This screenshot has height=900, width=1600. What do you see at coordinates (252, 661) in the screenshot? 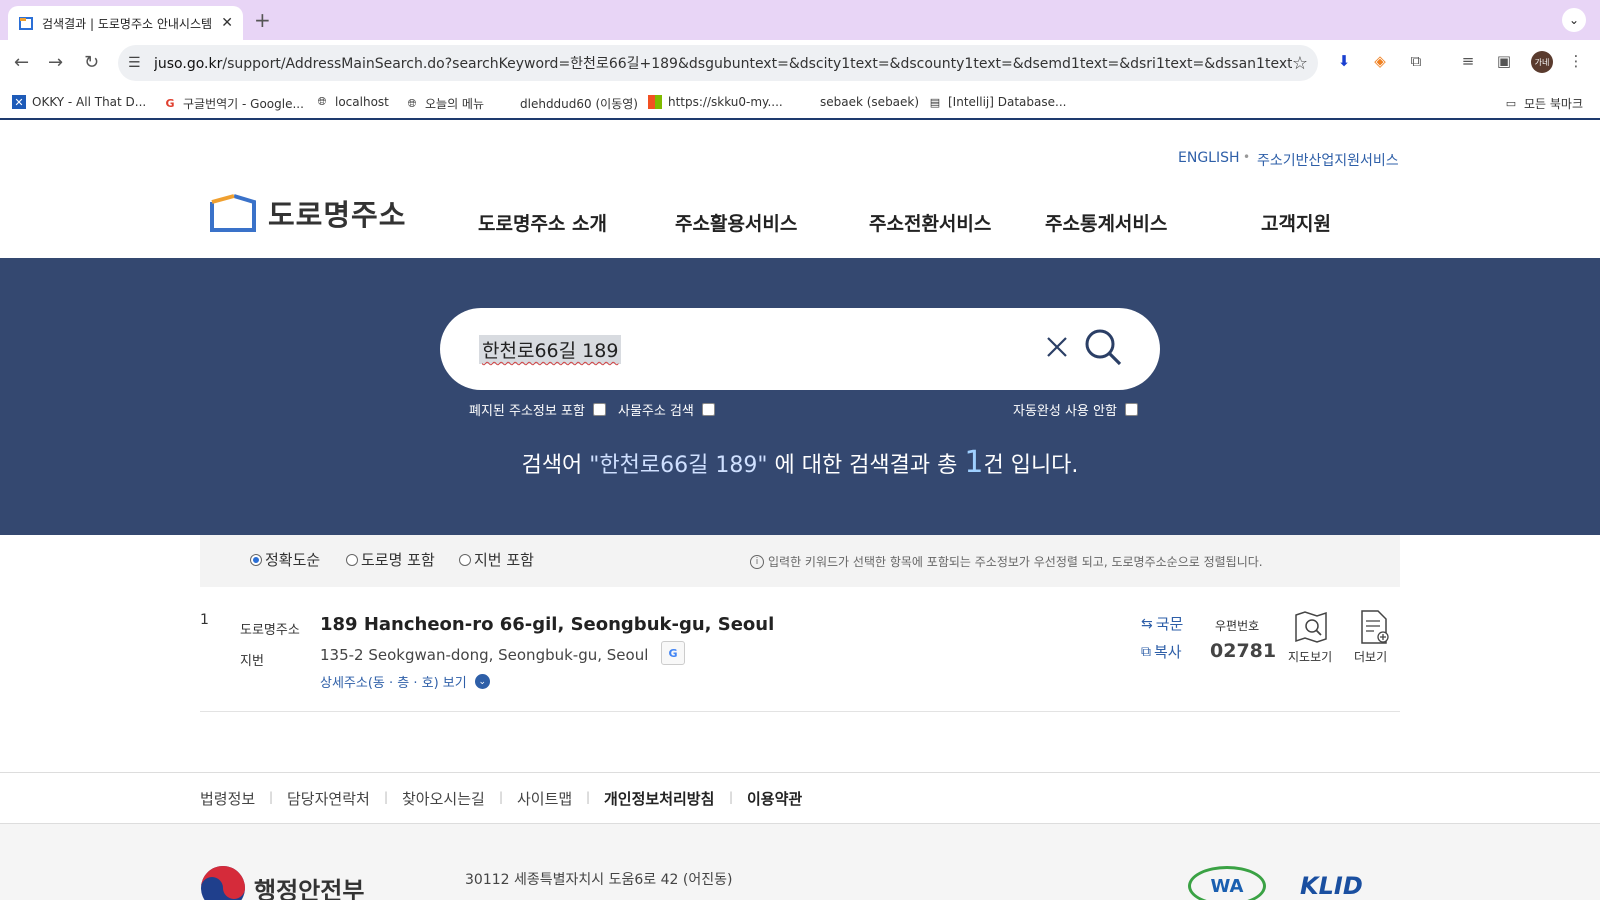
I see `jibun-label: 지번` at bounding box center [252, 661].